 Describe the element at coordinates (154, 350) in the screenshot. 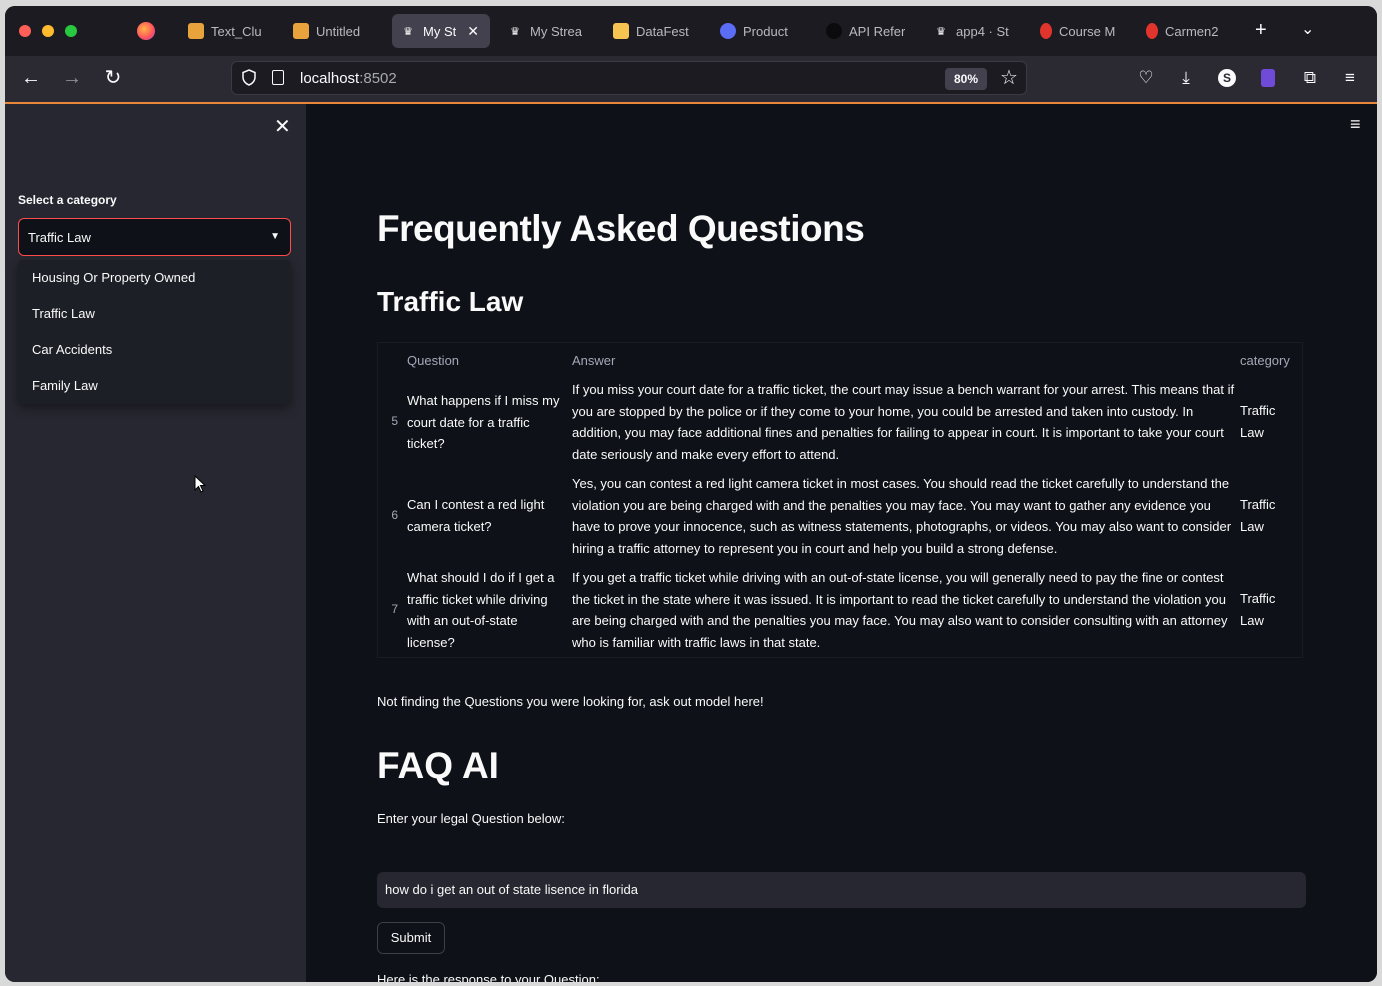

I see `dropdown-option-car-accidents: Car Accidents` at that location.